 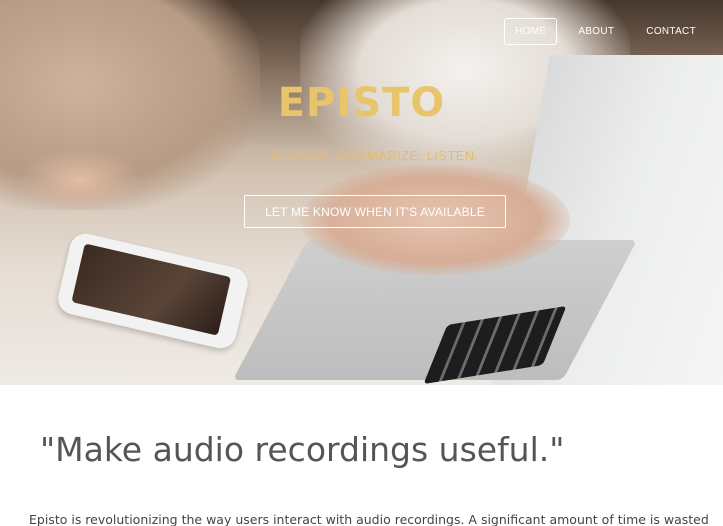 What do you see at coordinates (531, 31) in the screenshot?
I see `nav-home-link: HOME` at bounding box center [531, 31].